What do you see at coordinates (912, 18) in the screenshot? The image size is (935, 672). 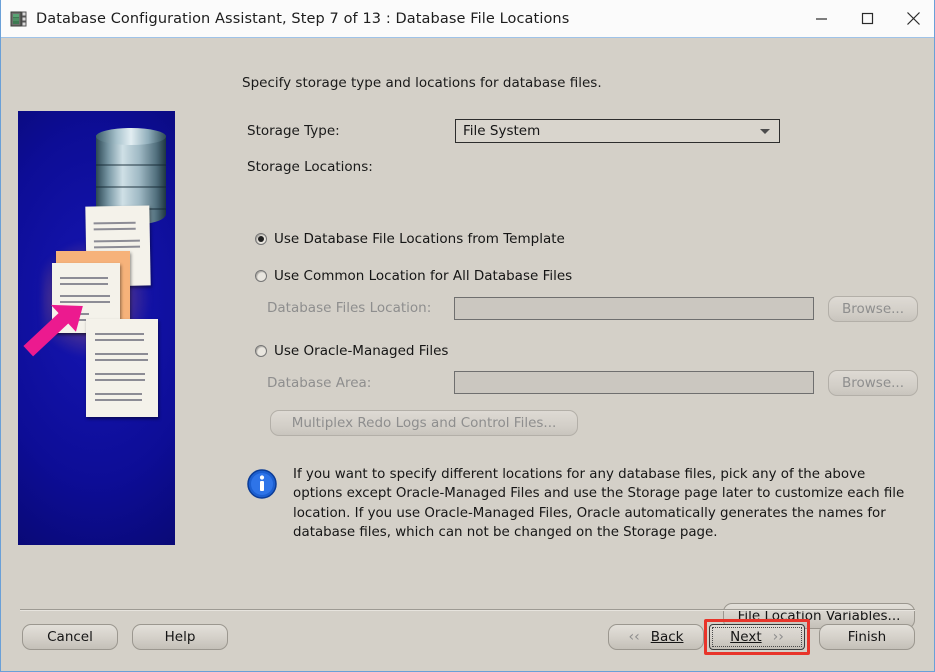 I see `close-icon` at bounding box center [912, 18].